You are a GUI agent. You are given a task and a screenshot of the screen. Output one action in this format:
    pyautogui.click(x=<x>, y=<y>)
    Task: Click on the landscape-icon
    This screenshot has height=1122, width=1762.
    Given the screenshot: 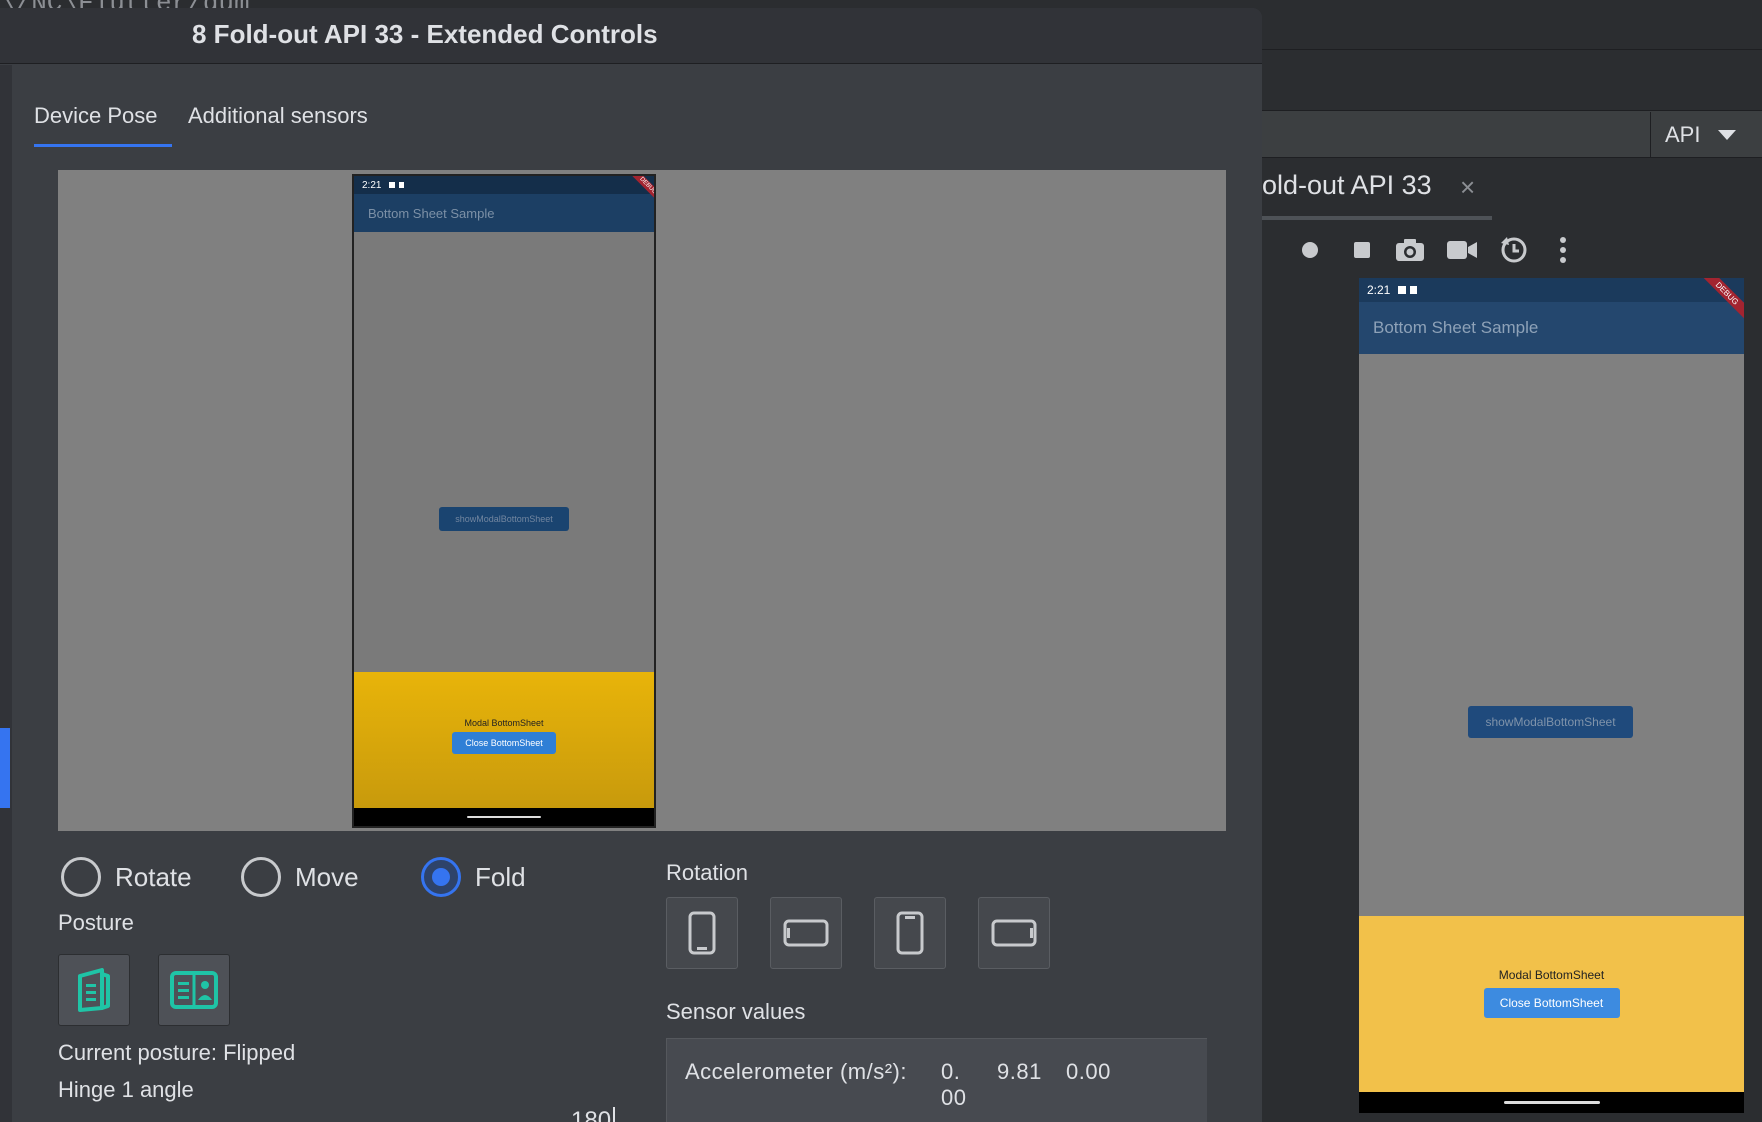 What is the action you would take?
    pyautogui.click(x=806, y=933)
    